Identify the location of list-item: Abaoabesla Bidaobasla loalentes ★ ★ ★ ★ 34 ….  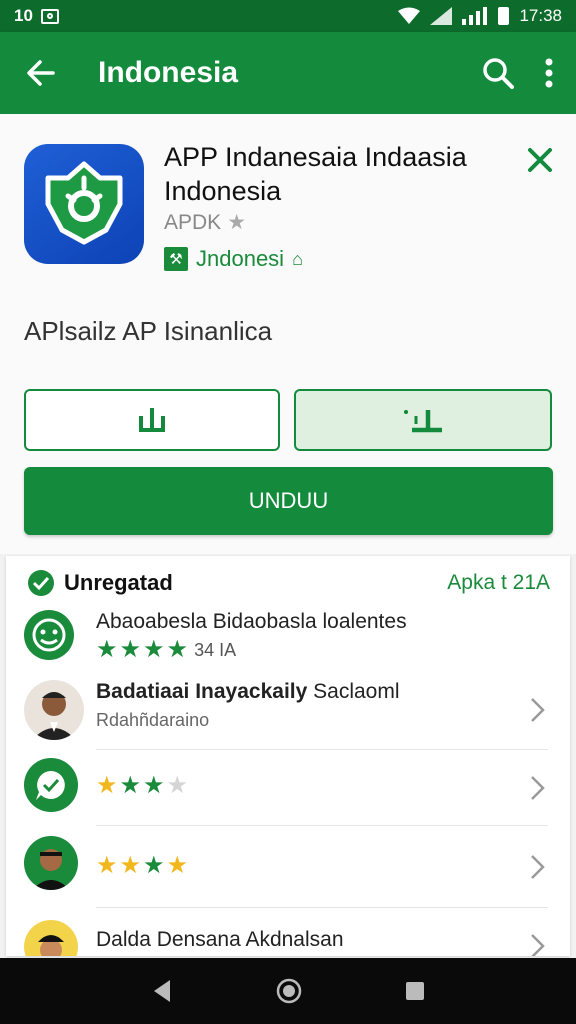
(288, 639).